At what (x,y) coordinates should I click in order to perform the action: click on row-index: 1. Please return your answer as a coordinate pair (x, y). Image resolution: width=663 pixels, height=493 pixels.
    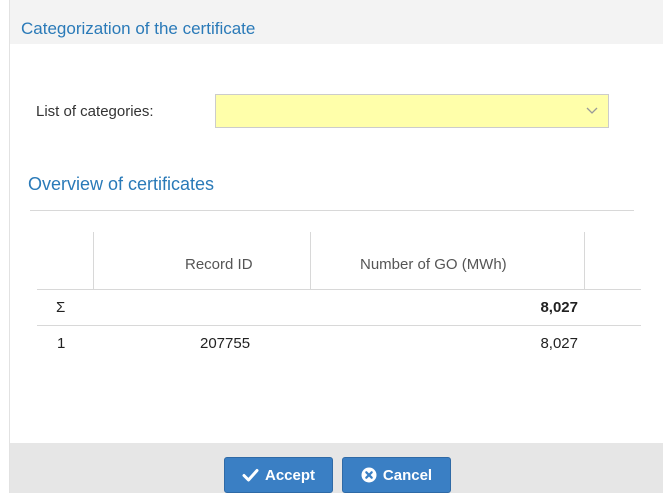
    Looking at the image, I should click on (61, 343).